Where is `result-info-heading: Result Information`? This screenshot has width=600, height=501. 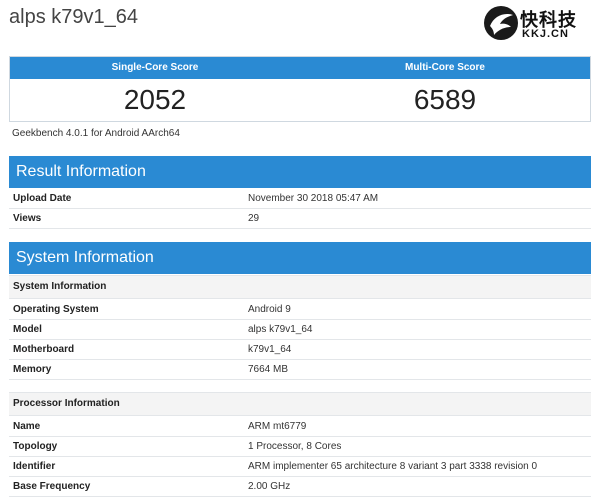 result-info-heading: Result Information is located at coordinates (300, 172).